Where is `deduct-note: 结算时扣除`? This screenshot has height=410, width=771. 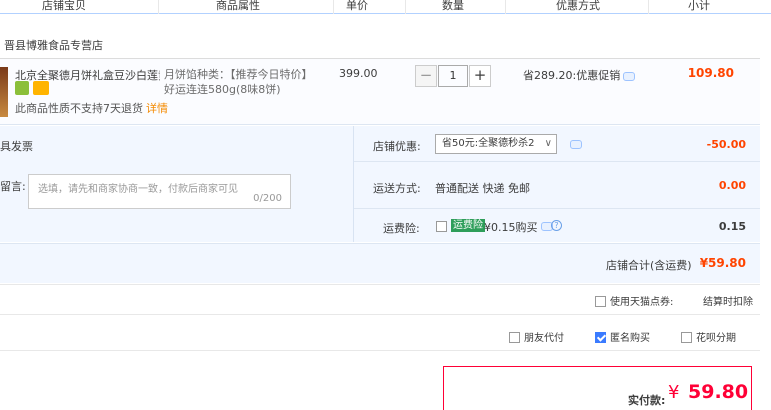
deduct-note: 结算时扣除 is located at coordinates (728, 302).